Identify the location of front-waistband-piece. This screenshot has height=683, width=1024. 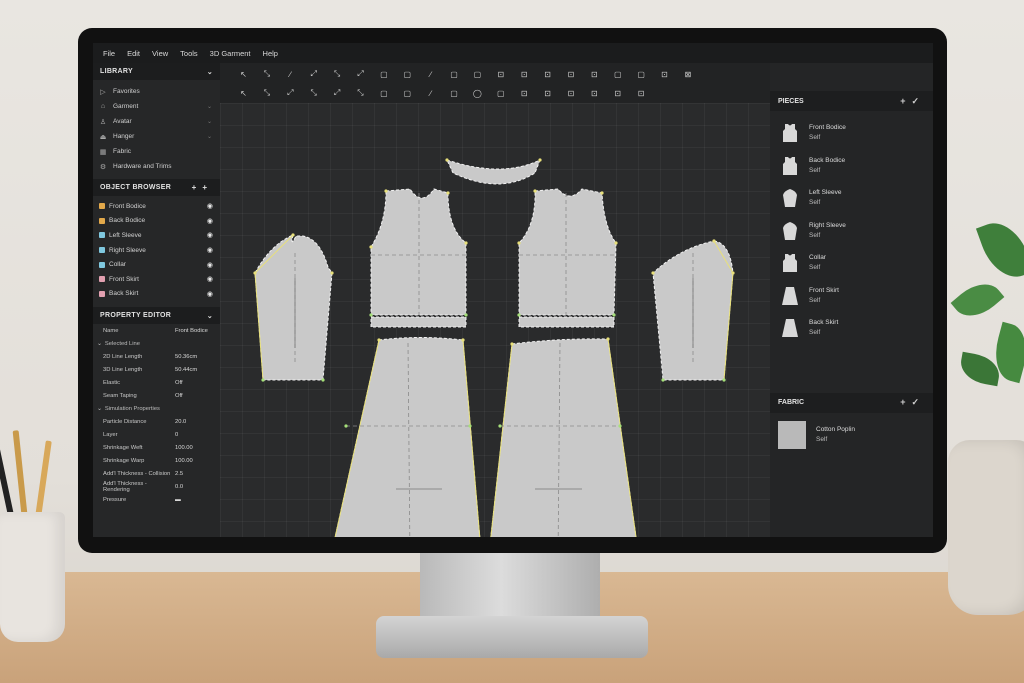
(418, 322).